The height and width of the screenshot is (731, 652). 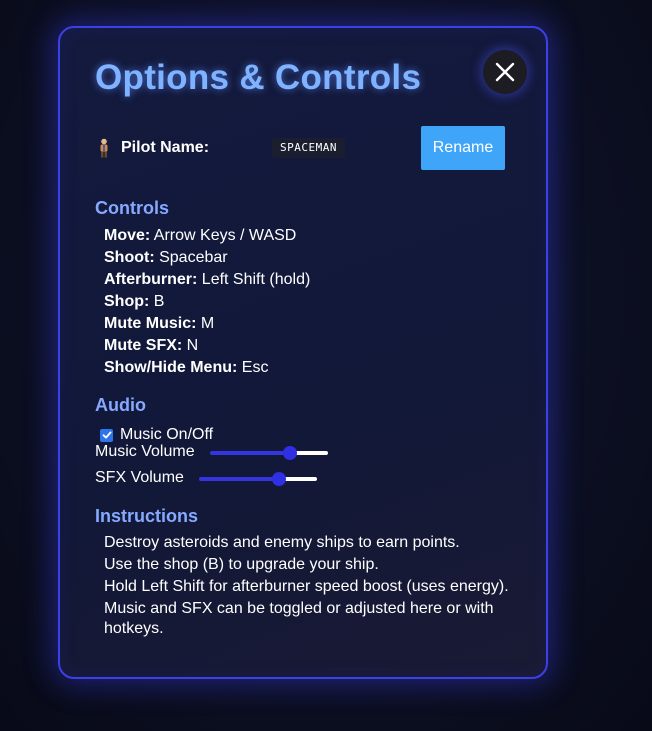 What do you see at coordinates (165, 147) in the screenshot?
I see `pilot-name-label: Pilot Name:` at bounding box center [165, 147].